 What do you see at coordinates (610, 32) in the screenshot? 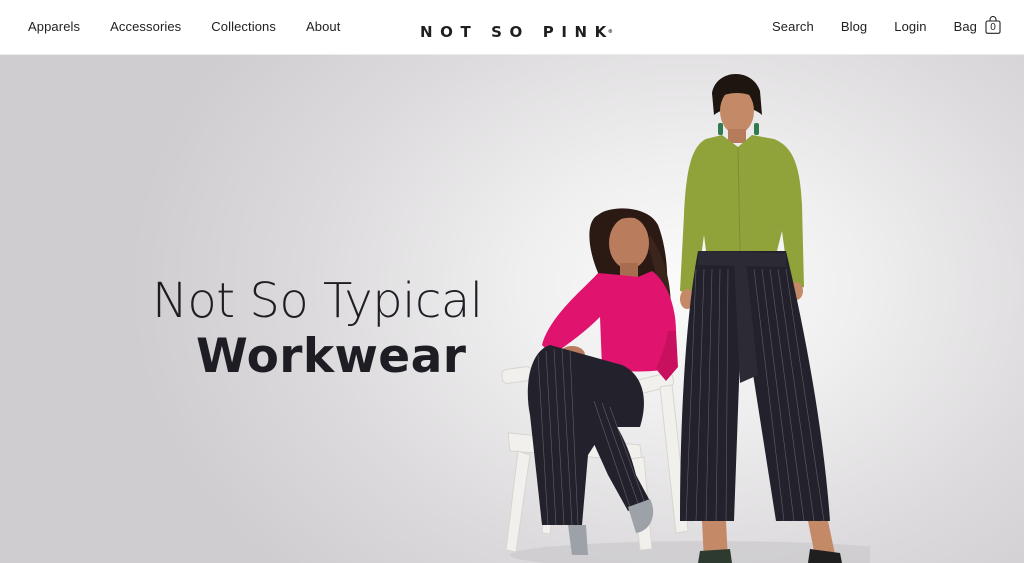
I see `registered-mark: ®` at bounding box center [610, 32].